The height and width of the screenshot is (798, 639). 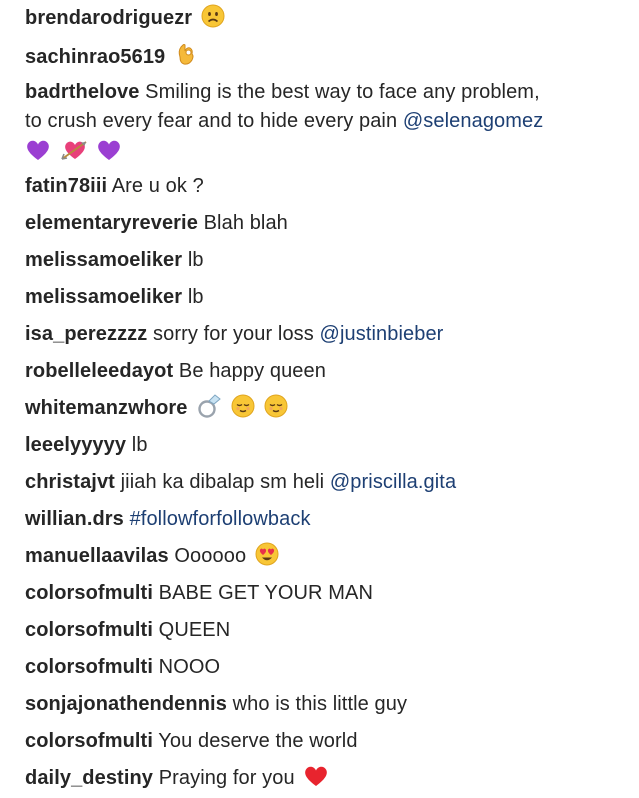 What do you see at coordinates (226, 778) in the screenshot?
I see `comment-text: Praying for you` at bounding box center [226, 778].